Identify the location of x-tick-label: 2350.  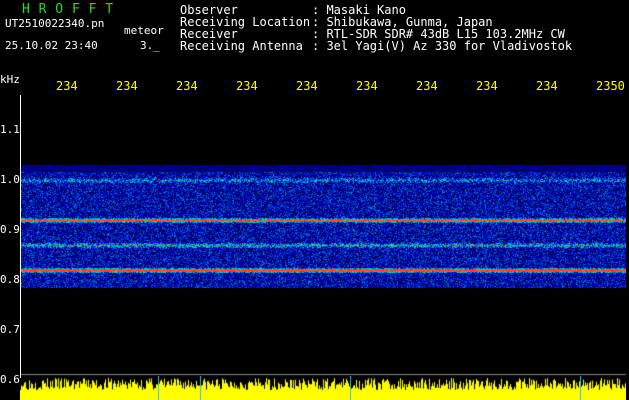
(610, 86).